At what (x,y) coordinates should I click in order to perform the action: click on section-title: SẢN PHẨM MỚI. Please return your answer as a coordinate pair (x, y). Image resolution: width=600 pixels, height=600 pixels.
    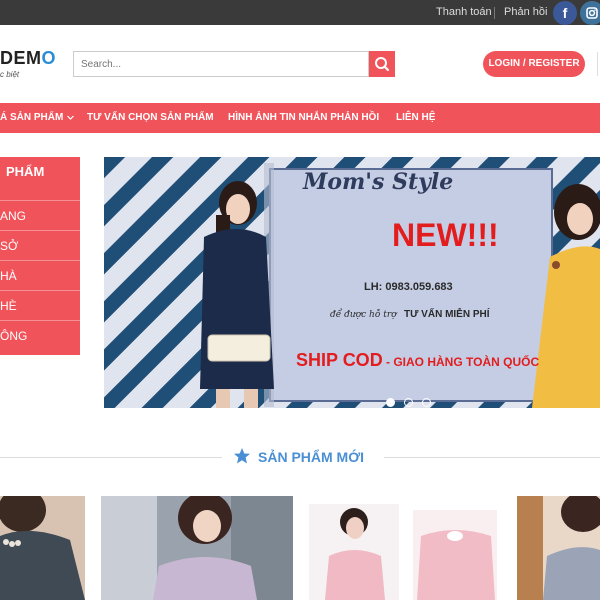
    Looking at the image, I should click on (311, 457).